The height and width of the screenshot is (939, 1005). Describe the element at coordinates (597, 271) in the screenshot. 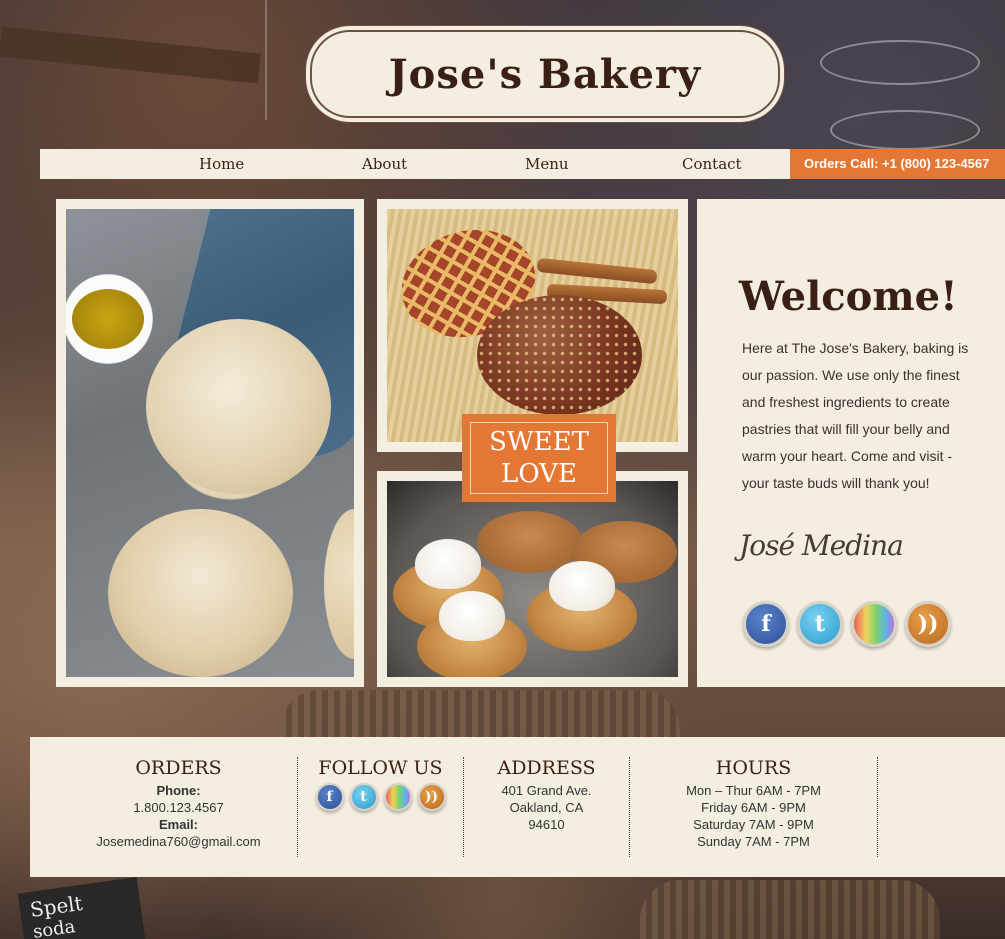

I see `cinnamon-stick` at that location.